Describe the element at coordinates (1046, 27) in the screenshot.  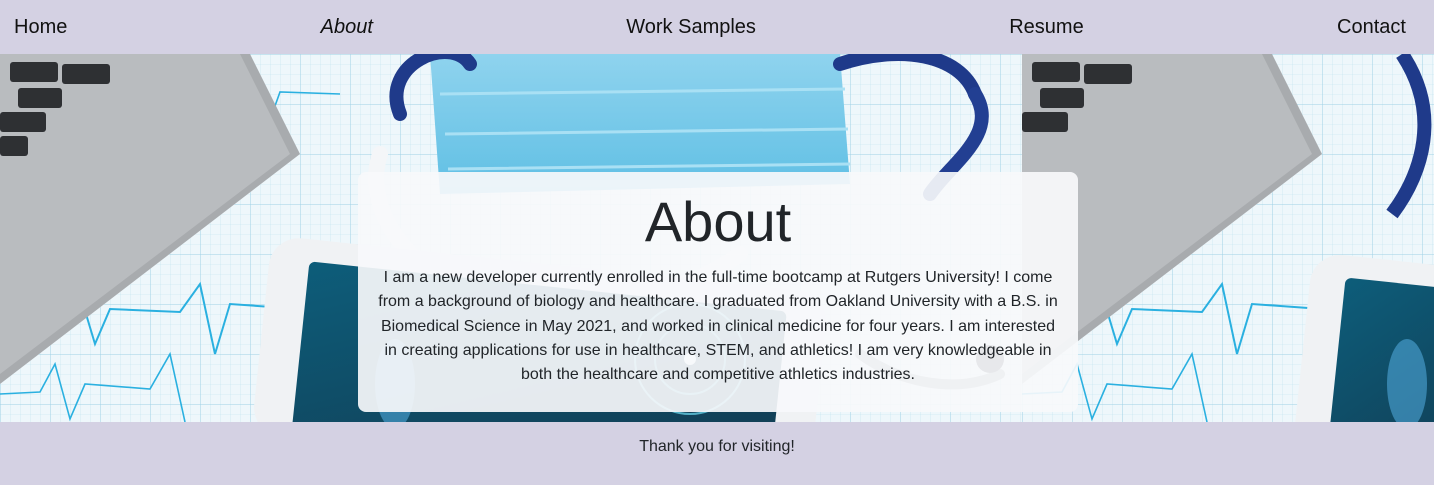
I see `nav-resume-link: Resume` at that location.